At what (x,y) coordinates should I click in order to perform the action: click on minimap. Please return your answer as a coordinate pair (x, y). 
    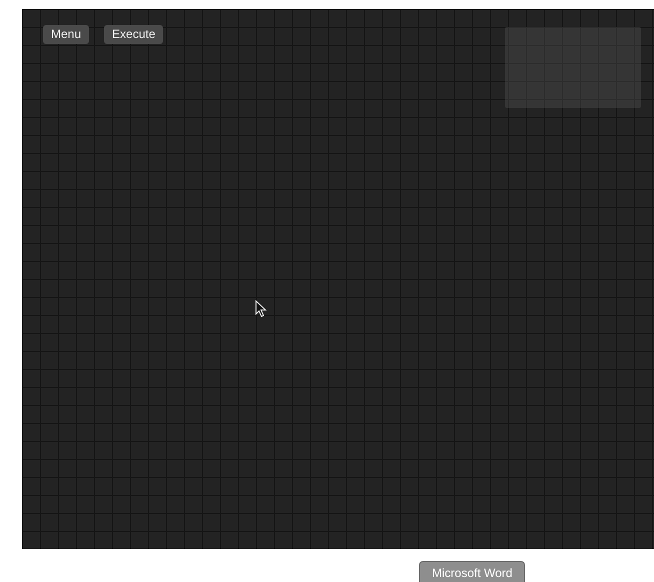
    Looking at the image, I should click on (573, 67).